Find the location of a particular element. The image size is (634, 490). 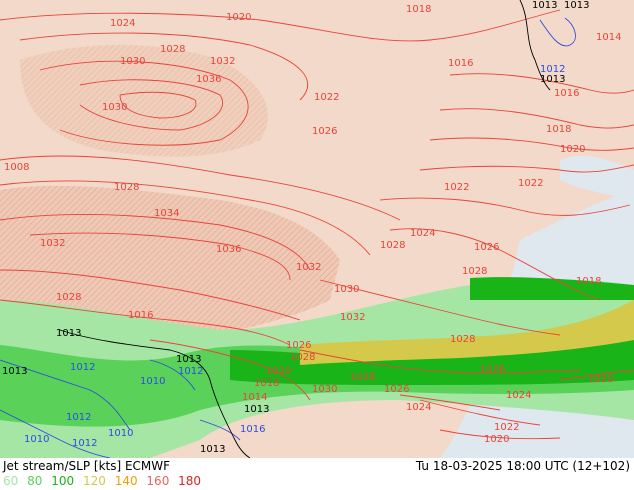

legend-140: 140 is located at coordinates (126, 481).